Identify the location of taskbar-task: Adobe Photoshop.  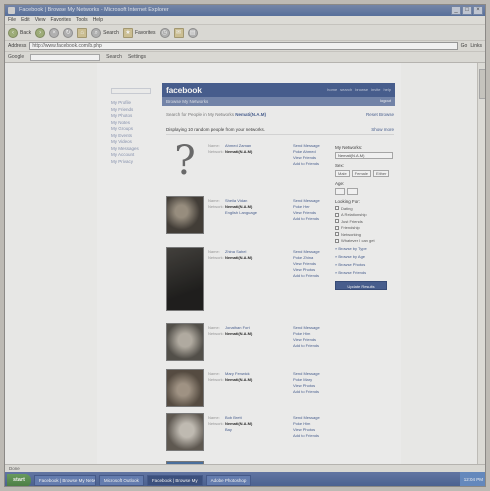
(228, 480).